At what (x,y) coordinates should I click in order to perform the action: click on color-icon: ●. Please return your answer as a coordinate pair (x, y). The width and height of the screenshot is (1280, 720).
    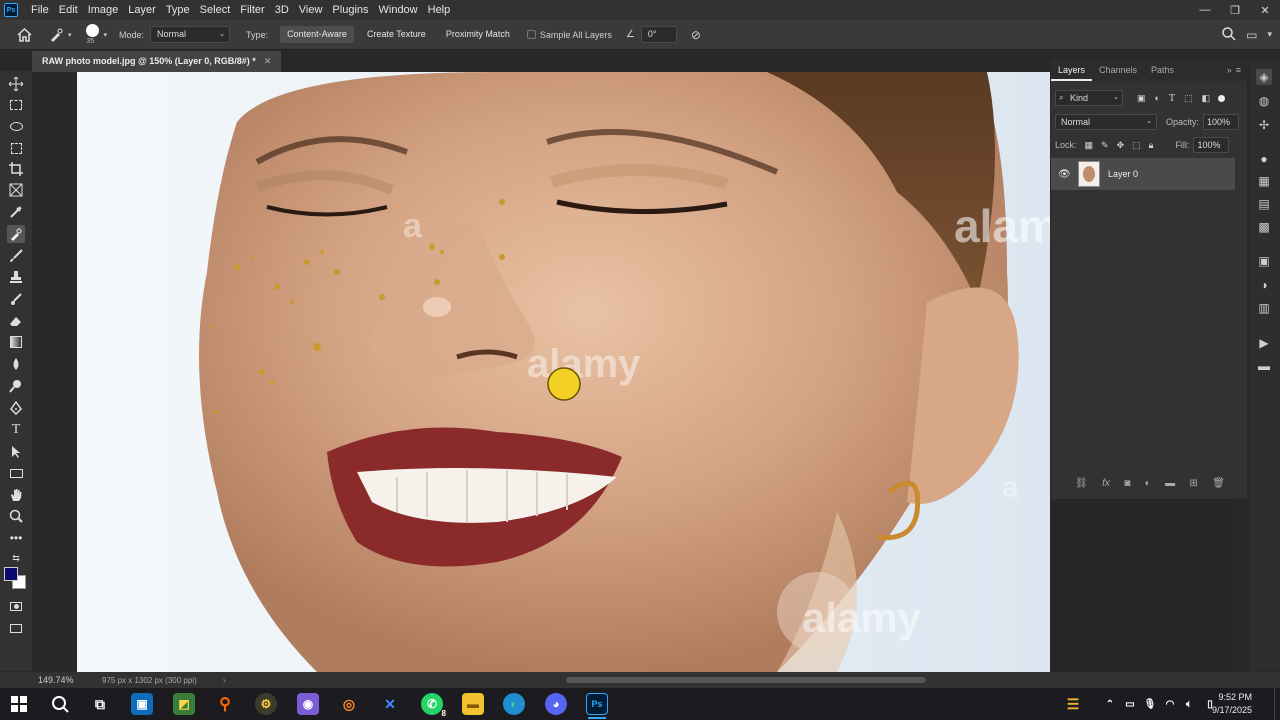
    Looking at the image, I should click on (1264, 159).